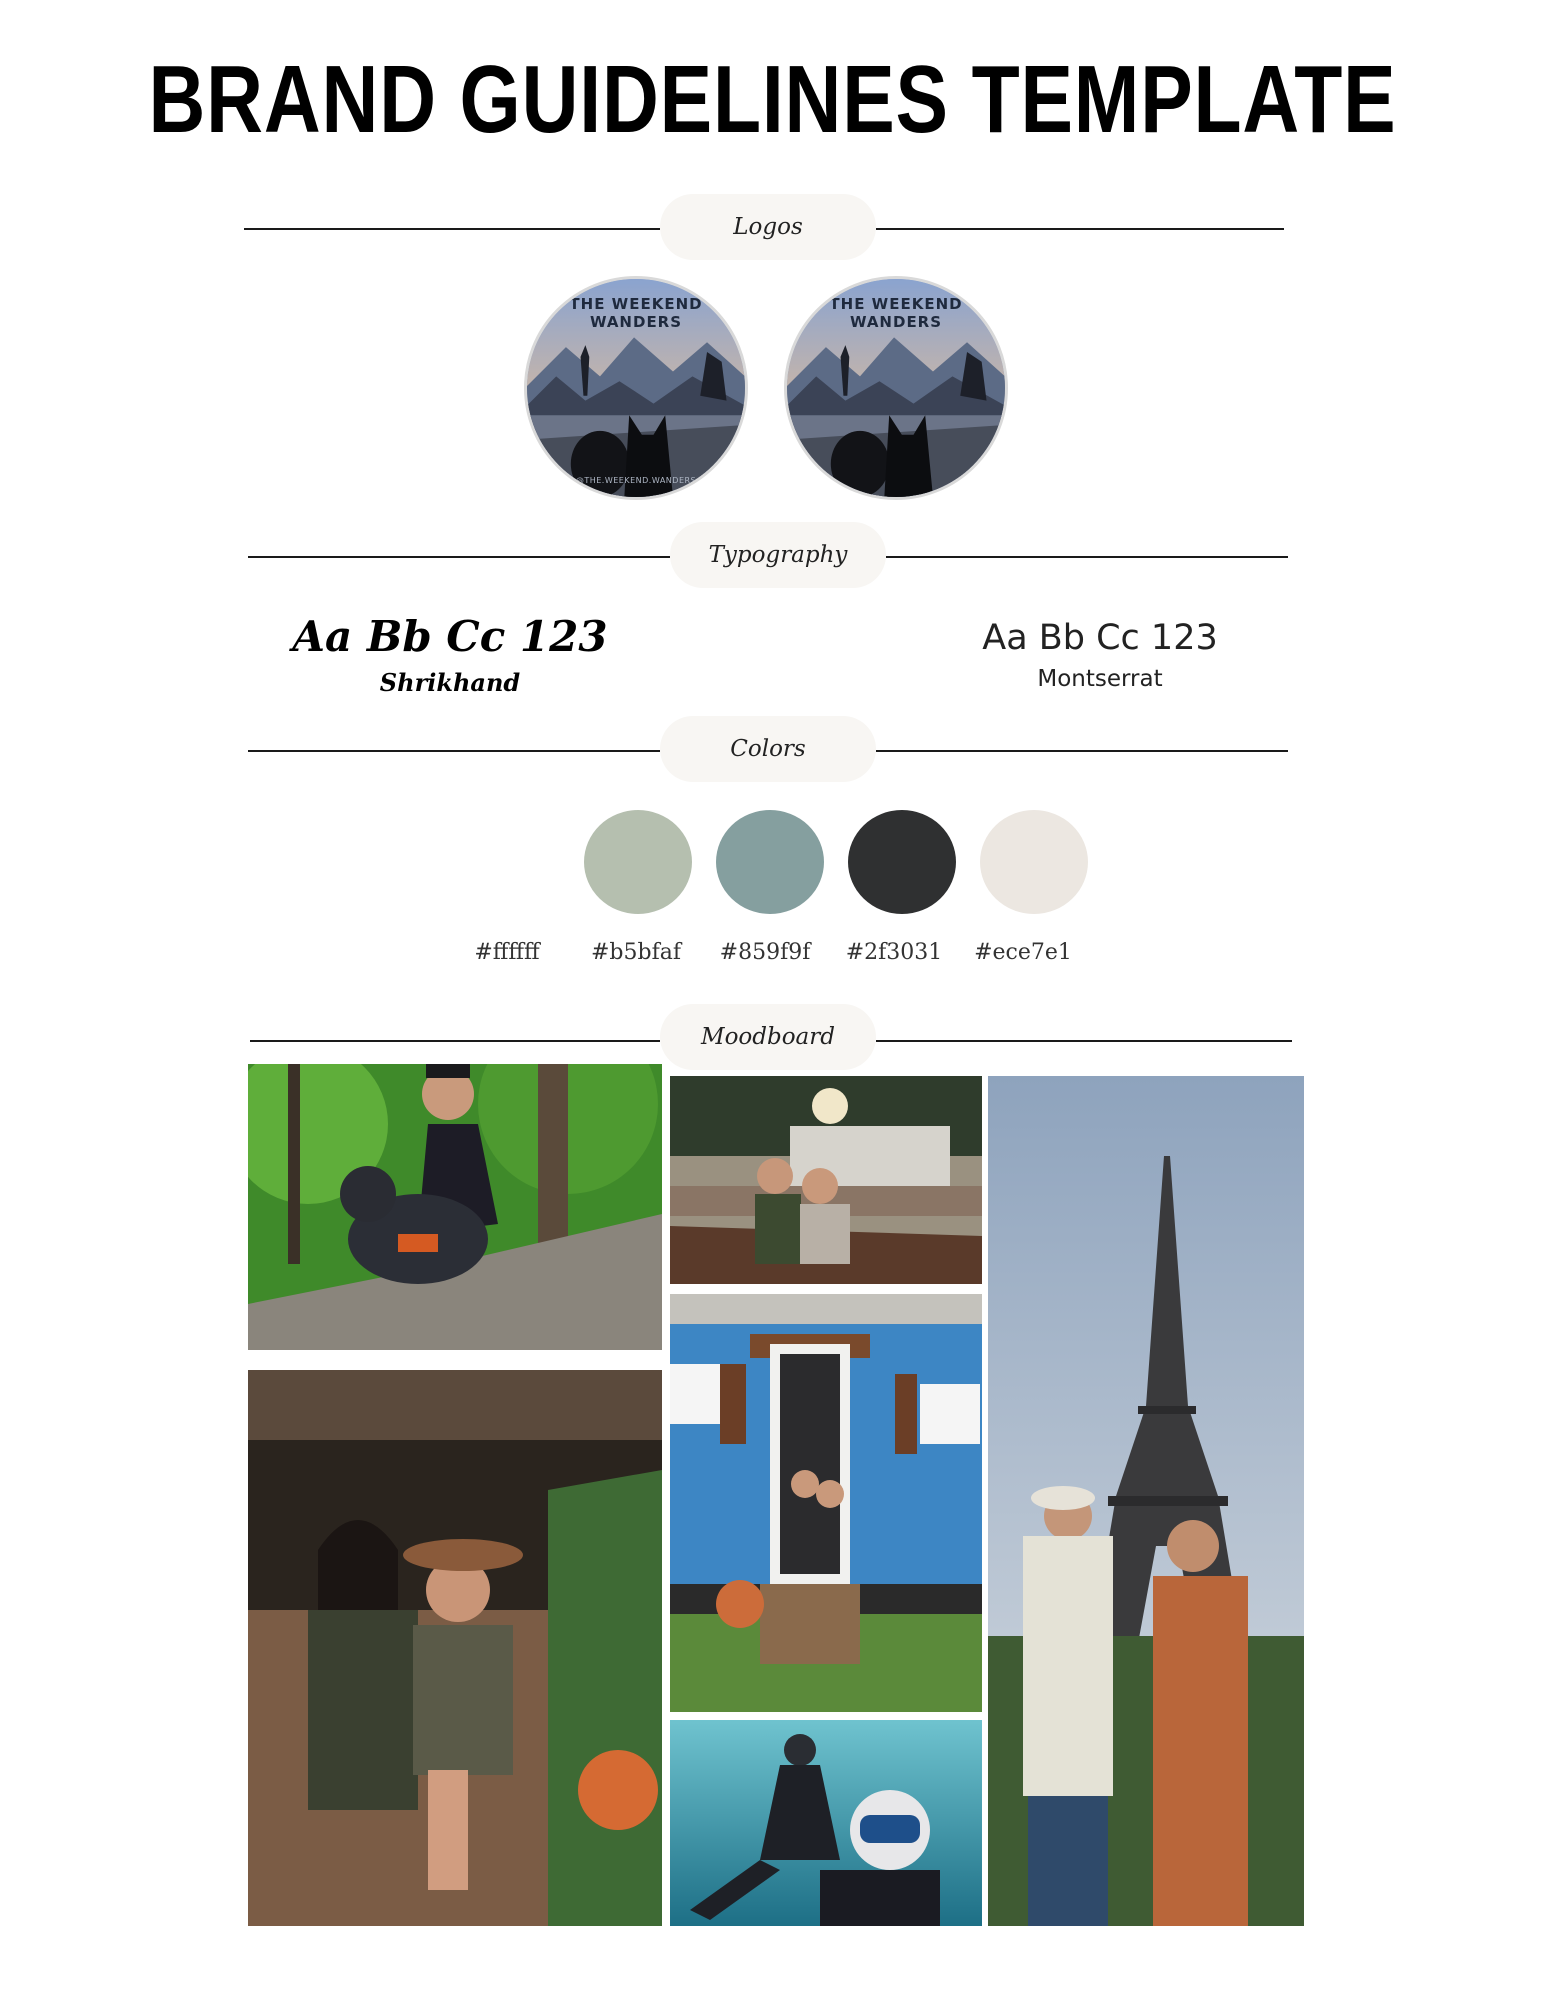 Image resolution: width=1545 pixels, height=2000 pixels. I want to click on color-hex-label: #859f9f, so click(765, 952).